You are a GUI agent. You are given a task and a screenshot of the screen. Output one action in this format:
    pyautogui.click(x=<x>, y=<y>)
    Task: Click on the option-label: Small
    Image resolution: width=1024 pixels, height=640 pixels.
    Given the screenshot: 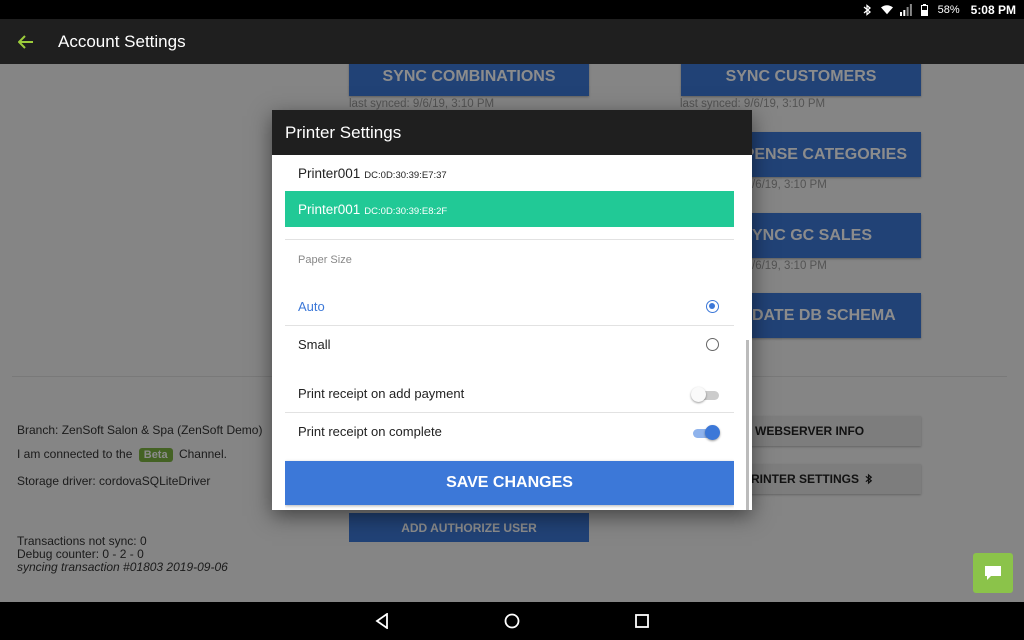 What is the action you would take?
    pyautogui.click(x=314, y=344)
    